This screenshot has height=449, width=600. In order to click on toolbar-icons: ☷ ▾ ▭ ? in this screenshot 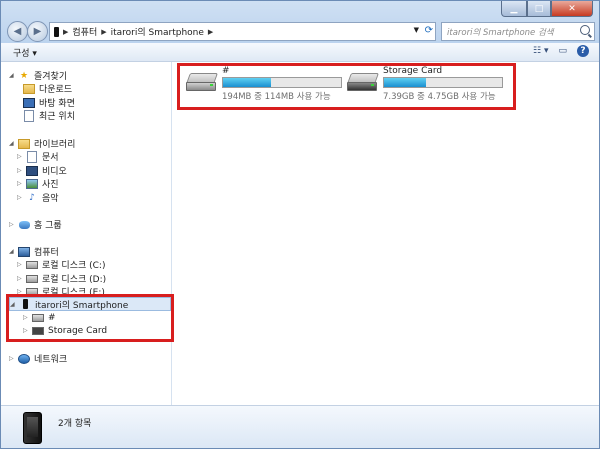, I will do `click(561, 51)`.